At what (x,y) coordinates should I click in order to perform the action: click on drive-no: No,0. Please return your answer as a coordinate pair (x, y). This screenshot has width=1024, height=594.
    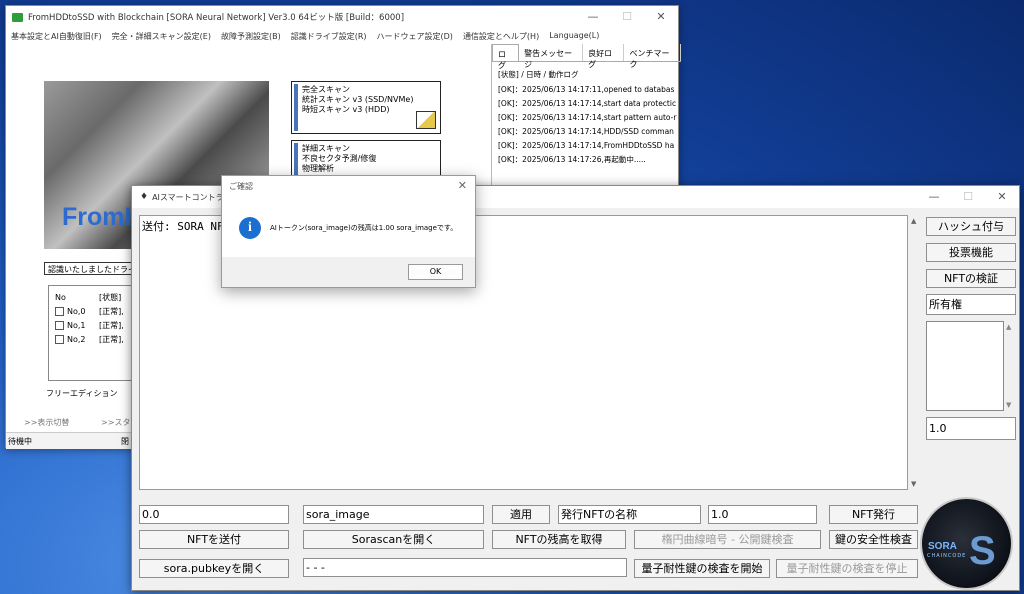
    Looking at the image, I should click on (76, 311).